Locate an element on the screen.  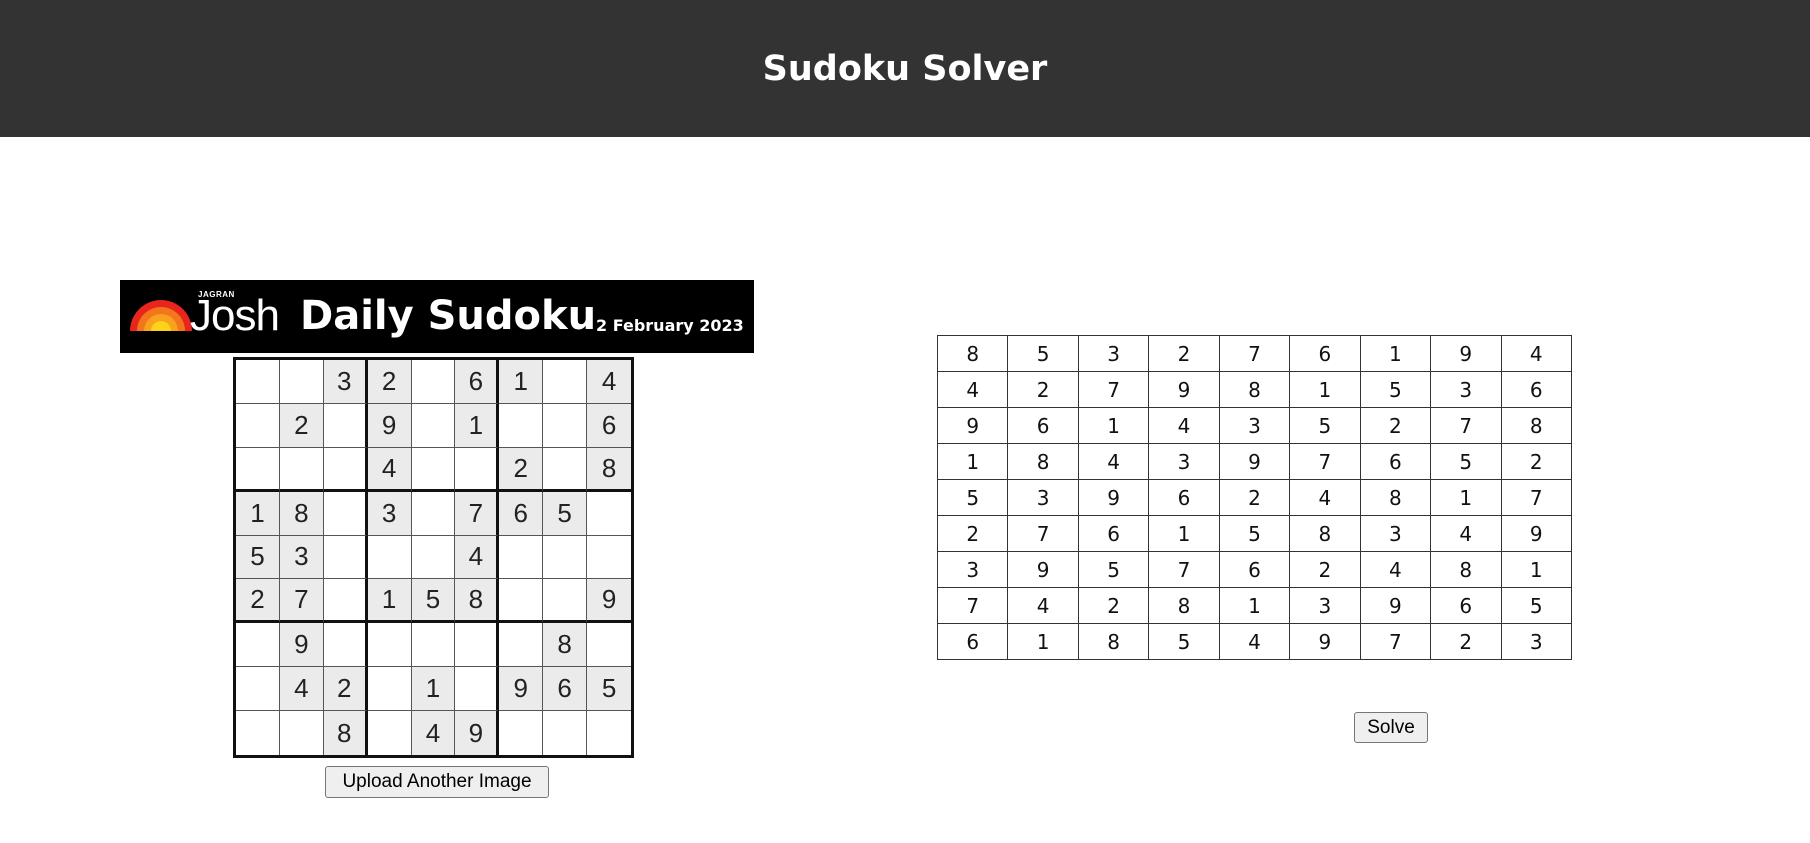
solution-row: 853276194 is located at coordinates (1254, 353).